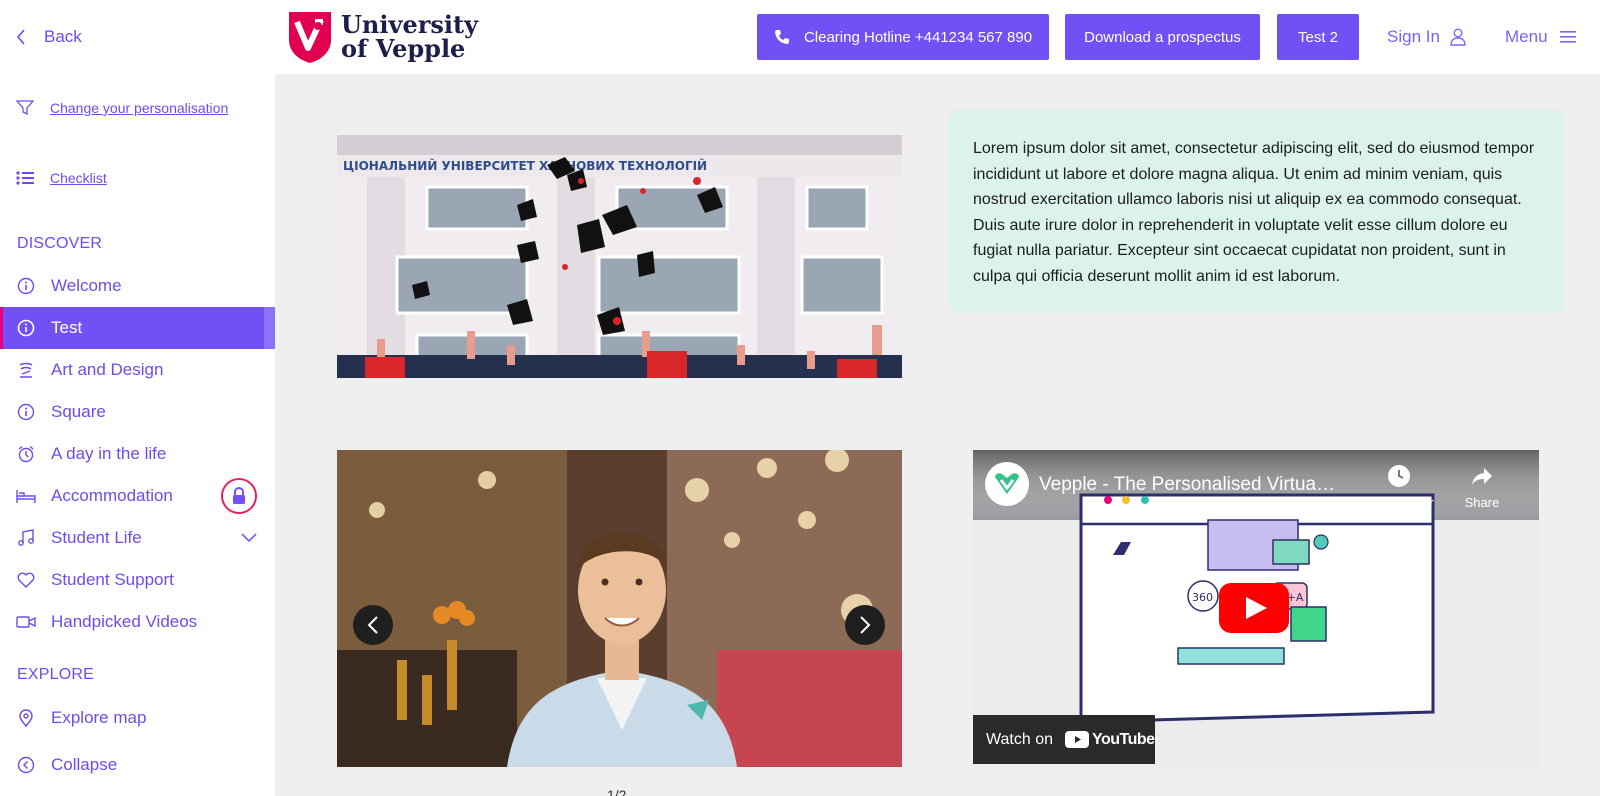  I want to click on nav-item-accommodation: Accommodation, so click(137, 496).